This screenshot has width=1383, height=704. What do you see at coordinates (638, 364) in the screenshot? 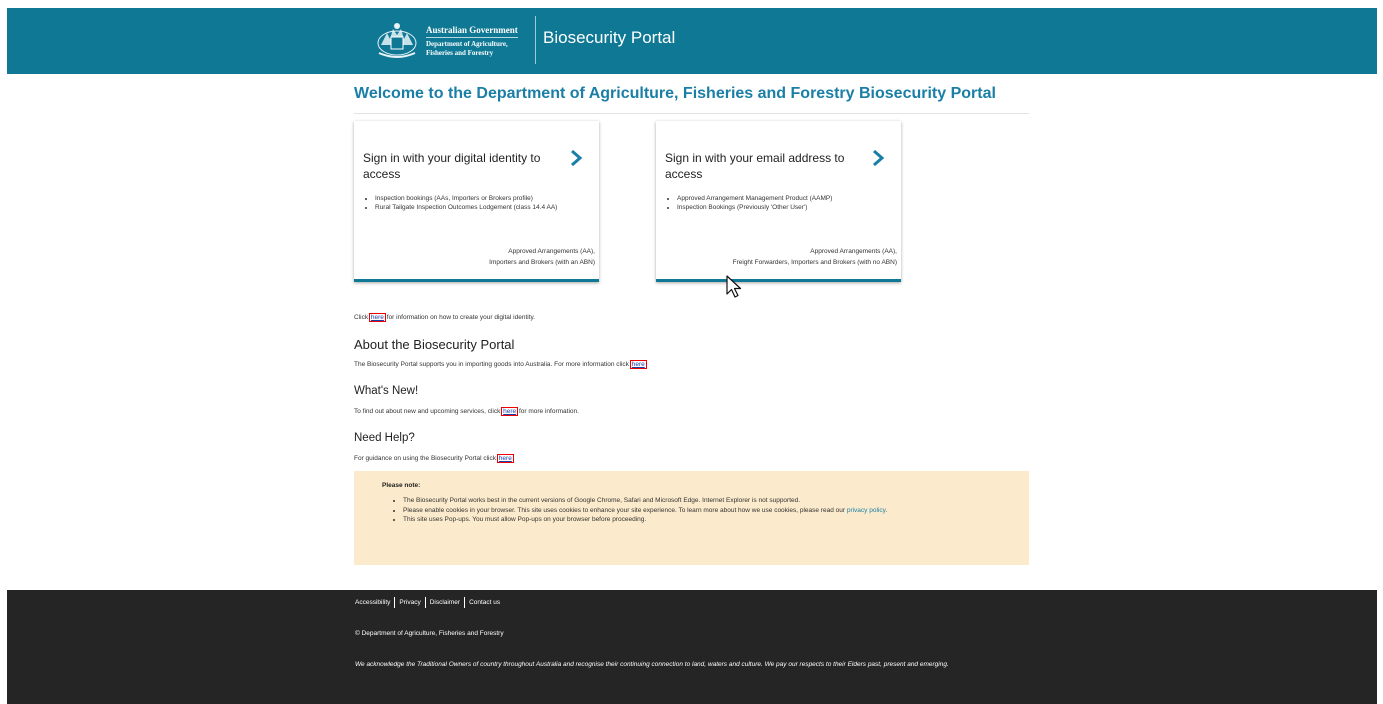
I see `about-here-link: here` at bounding box center [638, 364].